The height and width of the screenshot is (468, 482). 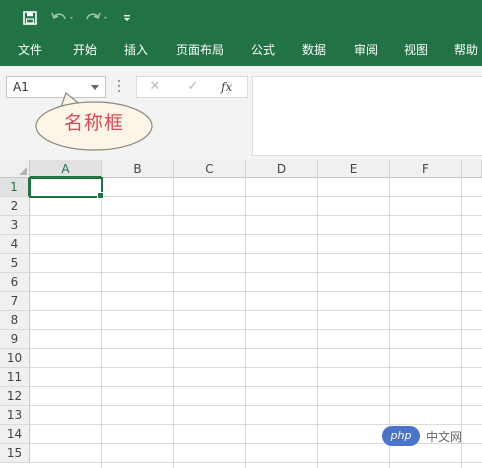 I want to click on active-cell-a1, so click(x=66, y=188).